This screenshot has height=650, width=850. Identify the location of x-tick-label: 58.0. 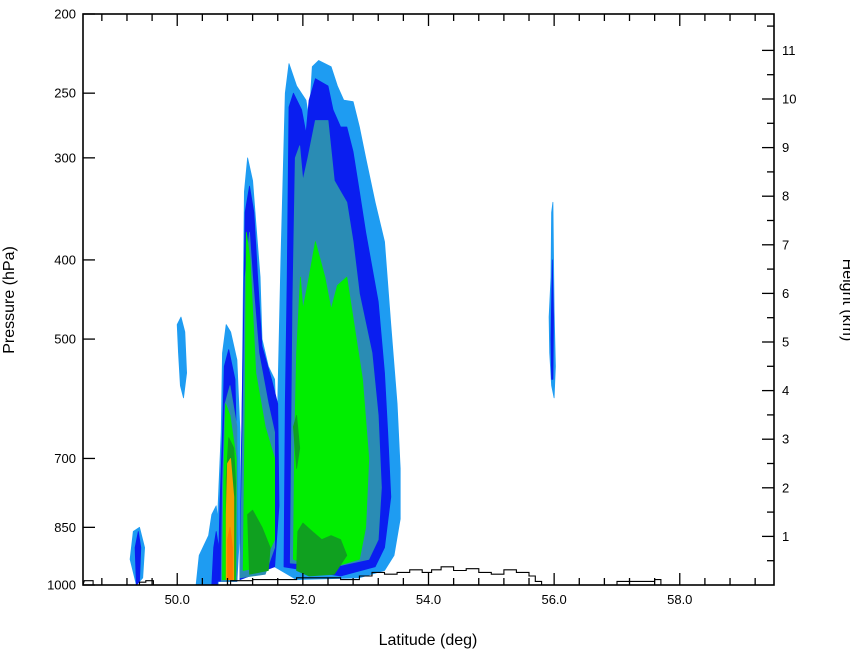
(679, 599).